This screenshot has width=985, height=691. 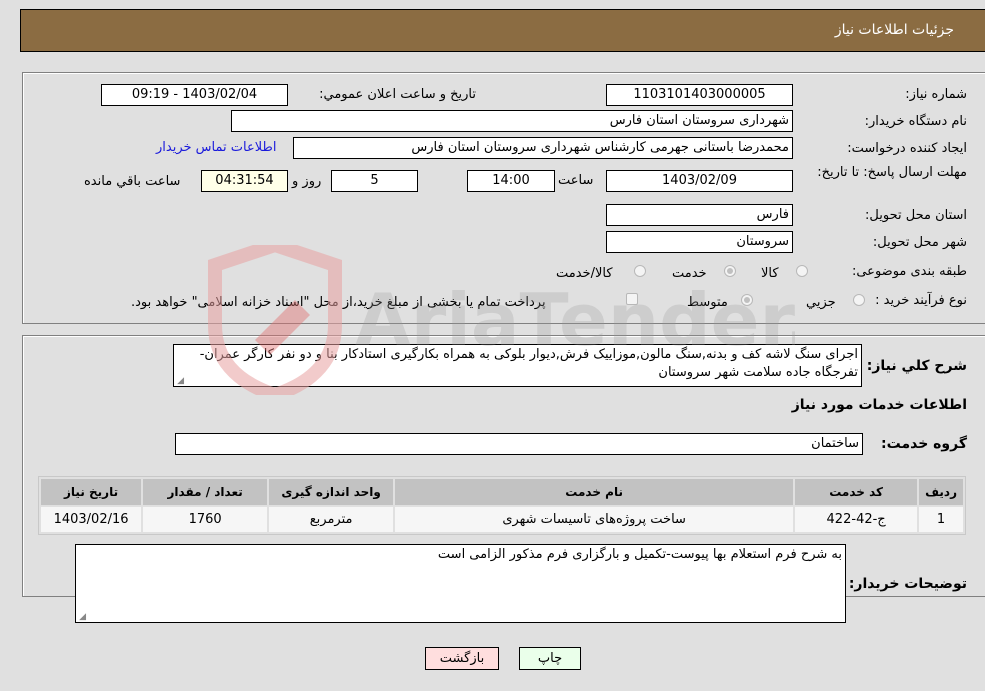 What do you see at coordinates (909, 271) in the screenshot?
I see `category-label: طبقه بندی موضوعی:` at bounding box center [909, 271].